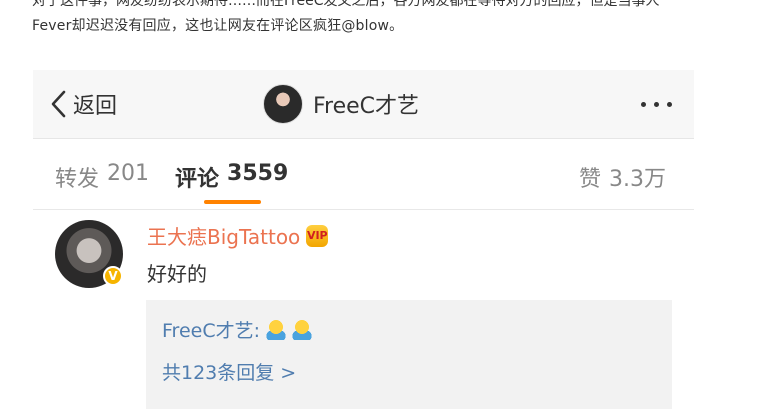  What do you see at coordinates (258, 173) in the screenshot?
I see `tab-count: 3559` at bounding box center [258, 173].